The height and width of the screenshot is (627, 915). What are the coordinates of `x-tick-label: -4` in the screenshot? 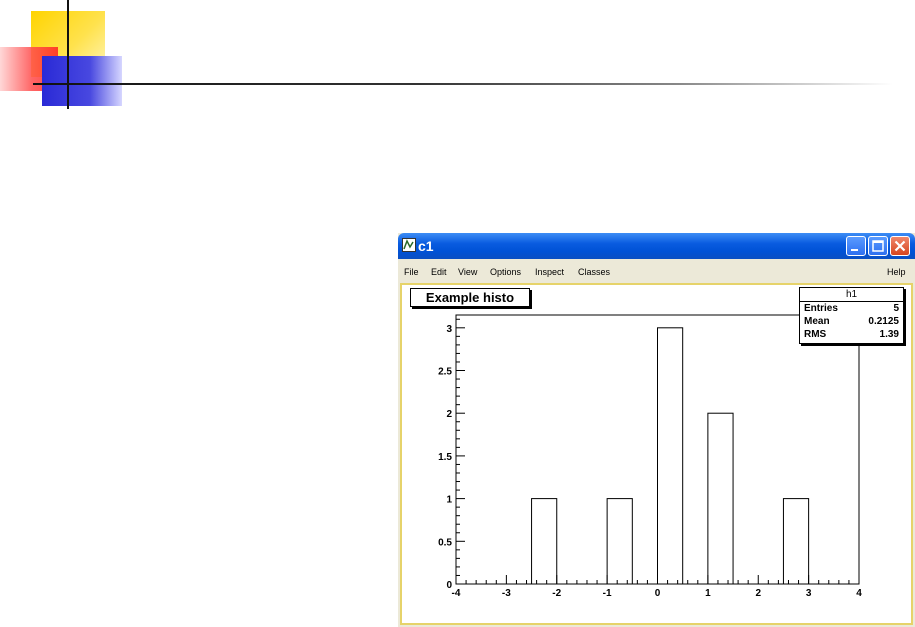 It's located at (456, 593).